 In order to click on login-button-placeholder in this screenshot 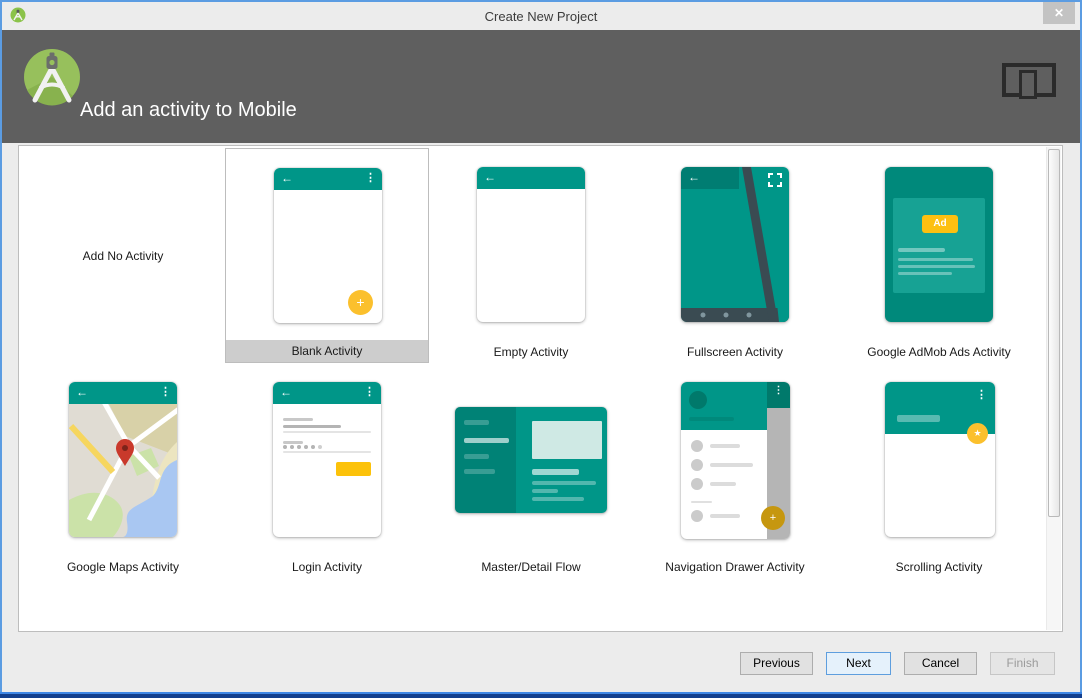, I will do `click(353, 469)`.